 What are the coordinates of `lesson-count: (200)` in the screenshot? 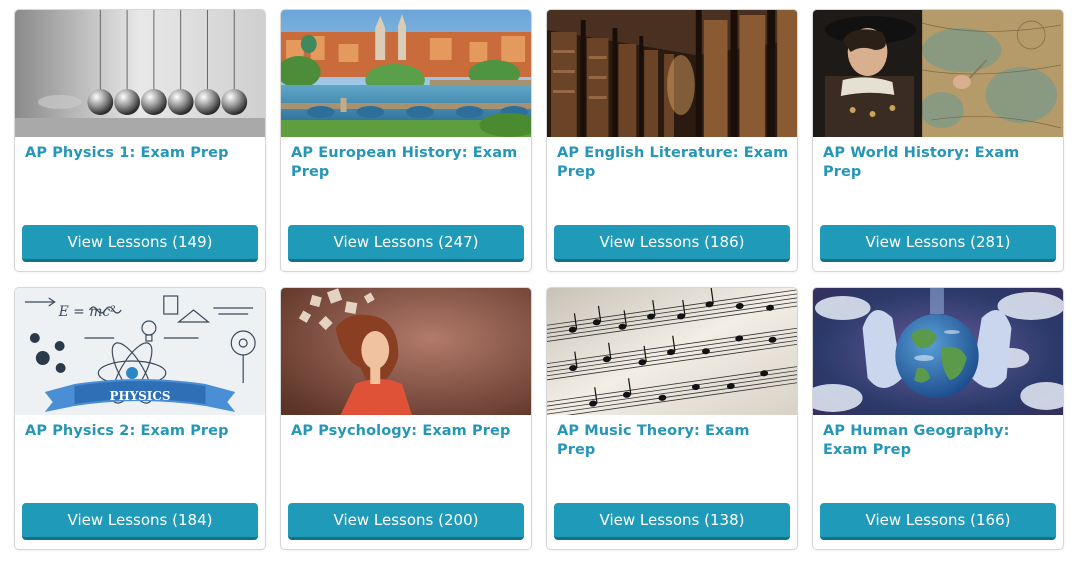 It's located at (458, 520).